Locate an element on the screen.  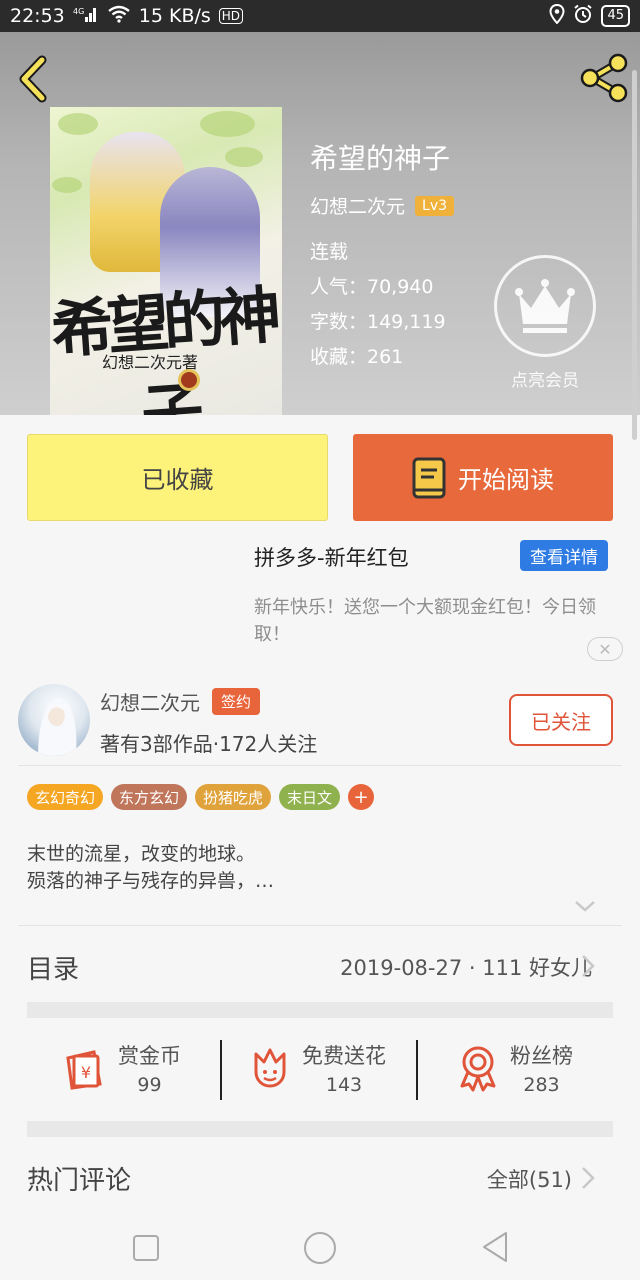
reward-coin-label: 赏金币 is located at coordinates (149, 1056).